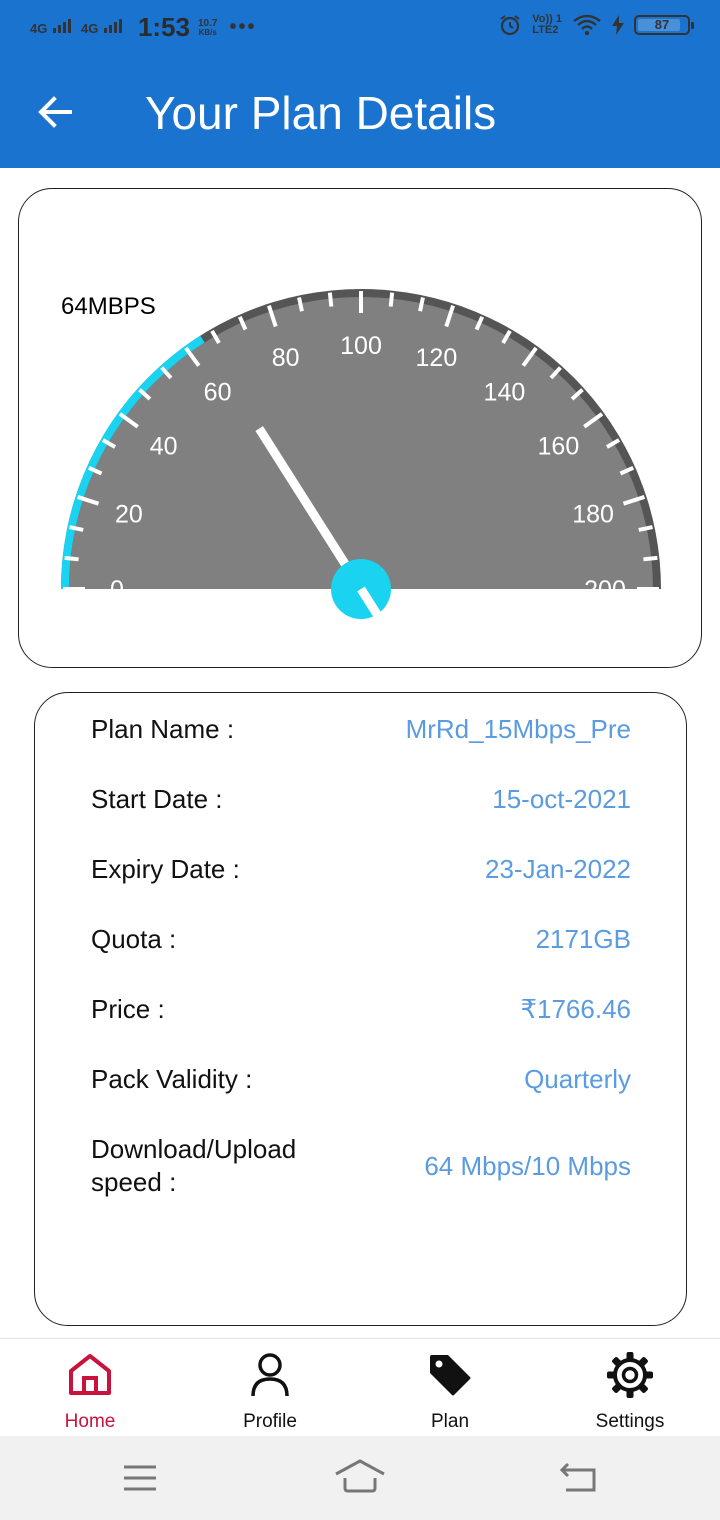 The image size is (720, 1520). I want to click on price-row: Price : ₹1766.46, so click(361, 1009).